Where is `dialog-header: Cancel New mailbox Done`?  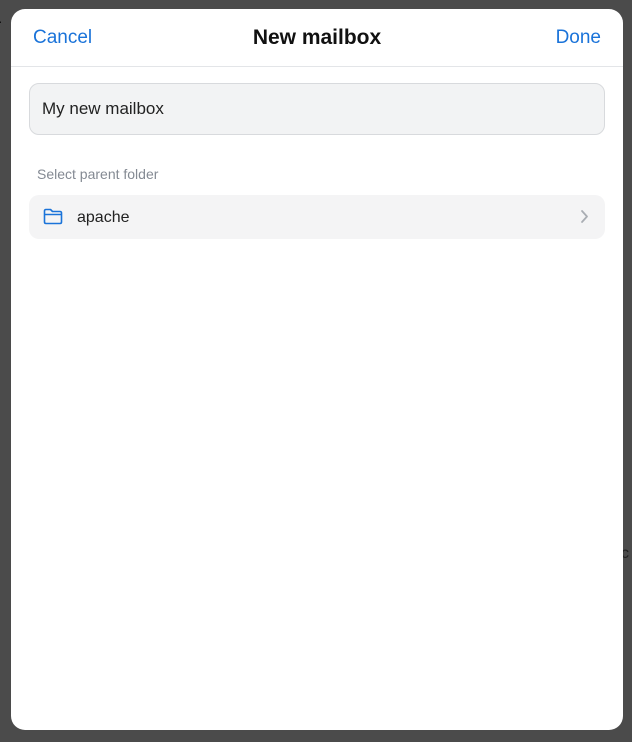 dialog-header: Cancel New mailbox Done is located at coordinates (317, 38).